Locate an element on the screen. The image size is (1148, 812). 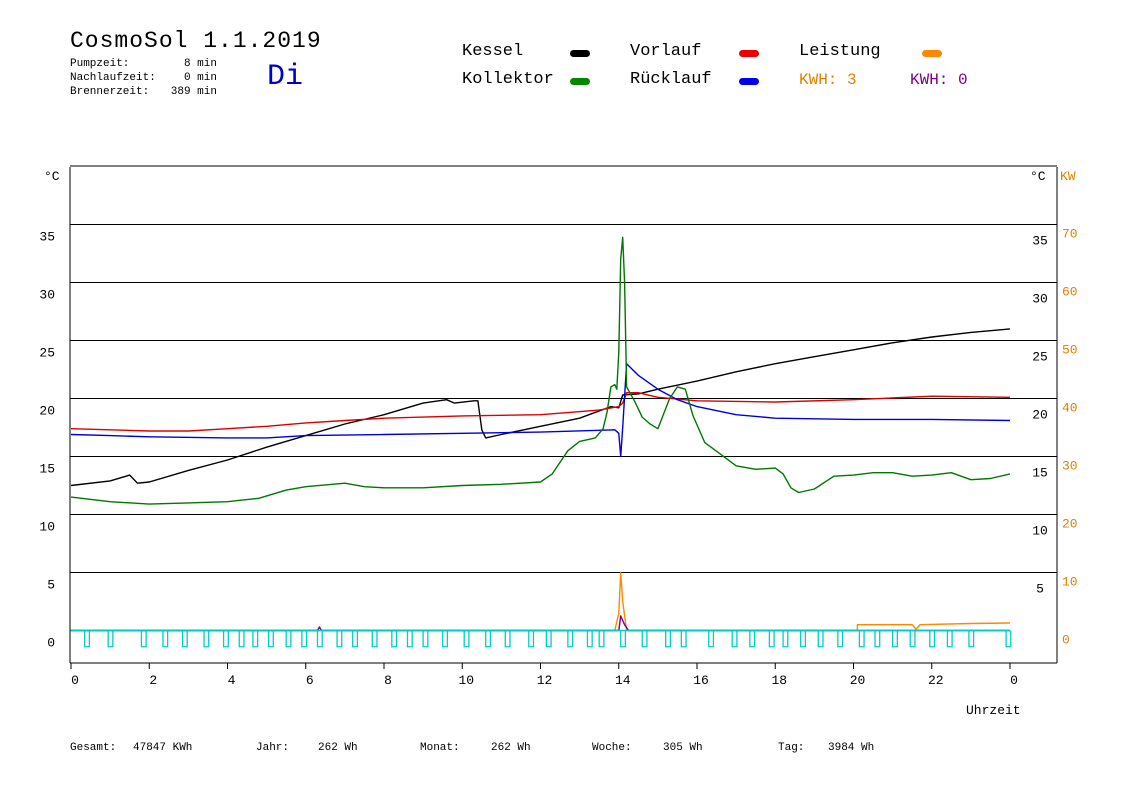
x-tick-4: 8 is located at coordinates (388, 680).